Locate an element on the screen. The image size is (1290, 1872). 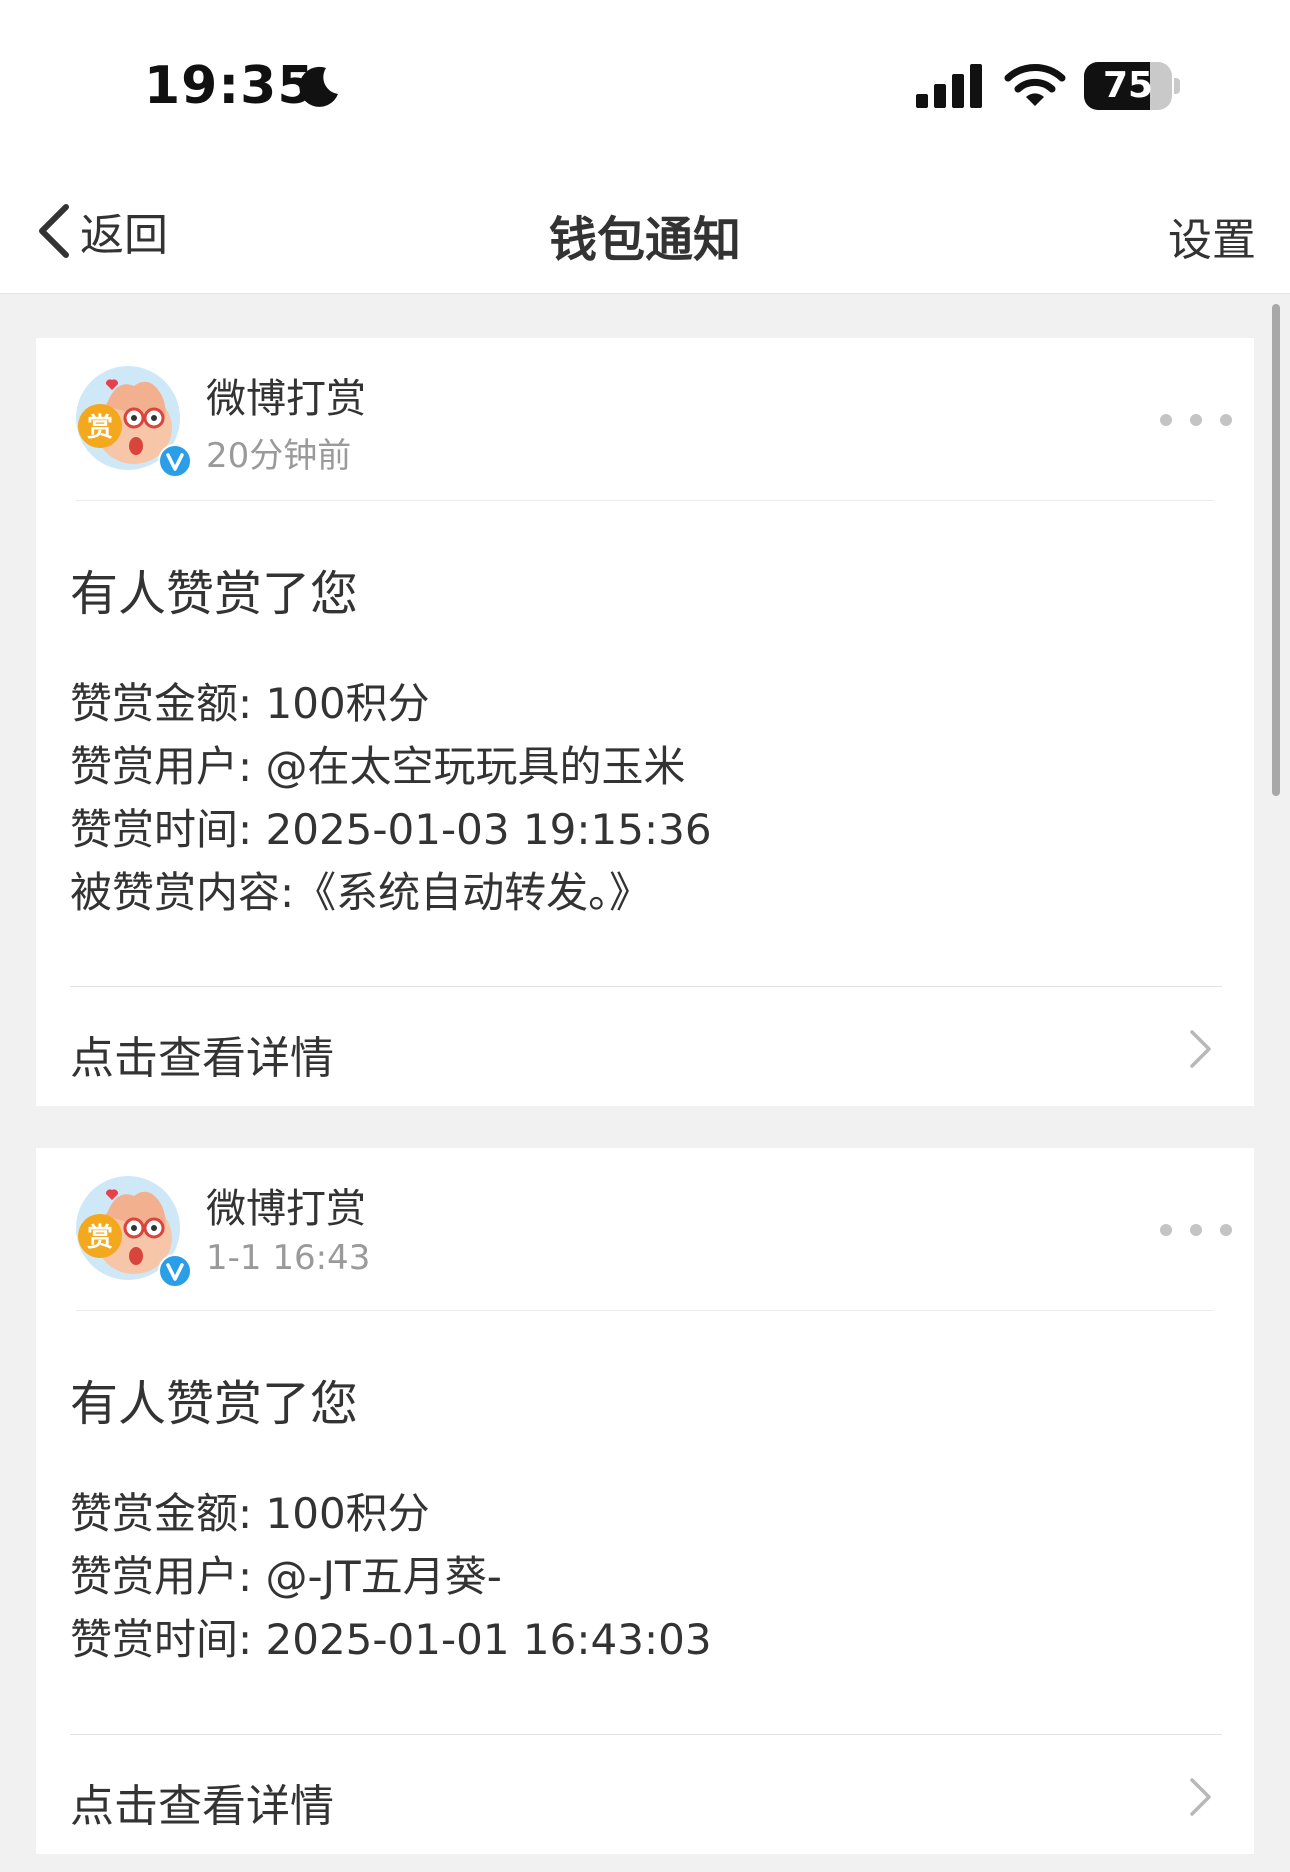
back-button: 返回 is located at coordinates (101, 231).